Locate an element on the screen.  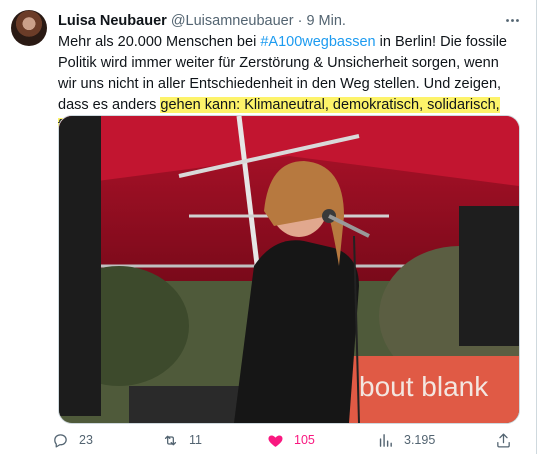
views-icon is located at coordinates (385, 440).